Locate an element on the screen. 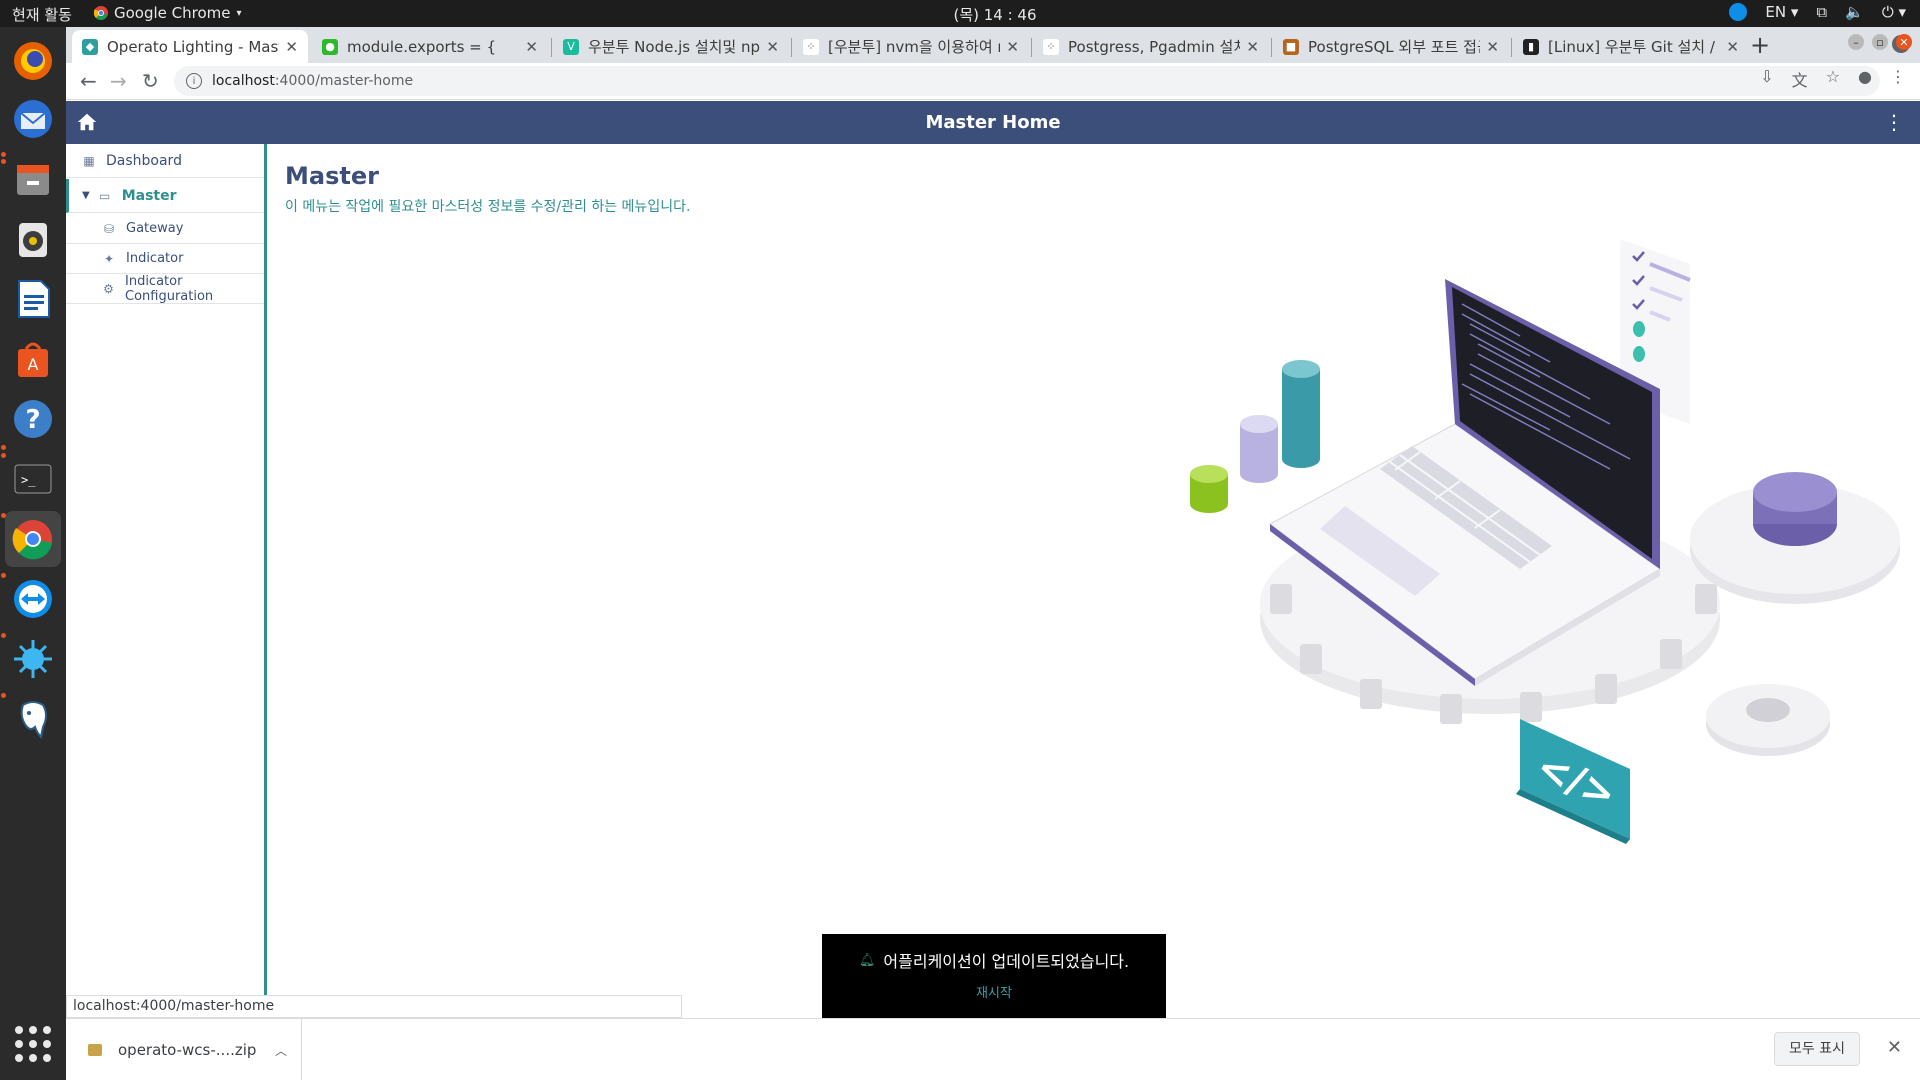 This screenshot has width=1920, height=1080. sidebar-item-dashboard: ▦ Dashboard is located at coordinates (165, 161).